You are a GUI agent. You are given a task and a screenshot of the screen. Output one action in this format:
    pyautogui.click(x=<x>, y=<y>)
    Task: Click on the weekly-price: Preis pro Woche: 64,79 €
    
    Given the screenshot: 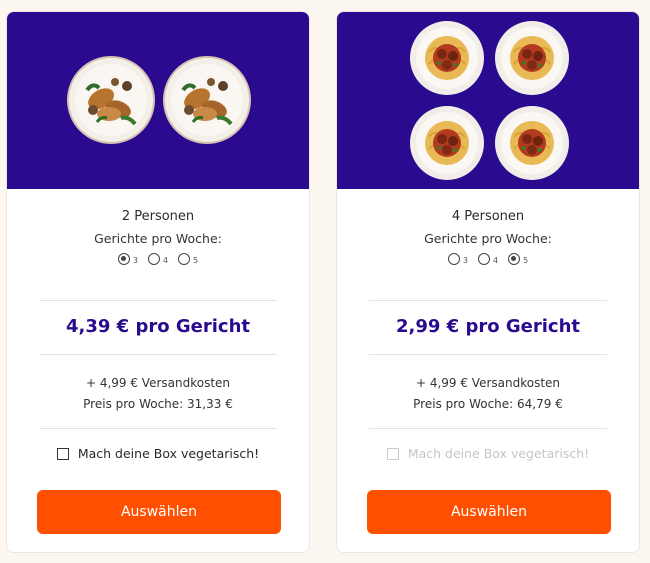 What is the action you would take?
    pyautogui.click(x=488, y=404)
    